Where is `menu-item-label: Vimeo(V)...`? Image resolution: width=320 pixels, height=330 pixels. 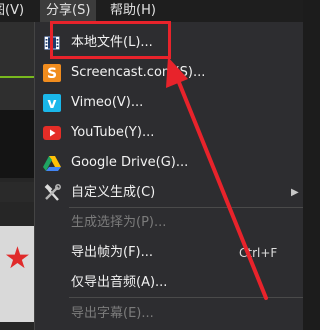
menu-item-label: Vimeo(V)... is located at coordinates (107, 102).